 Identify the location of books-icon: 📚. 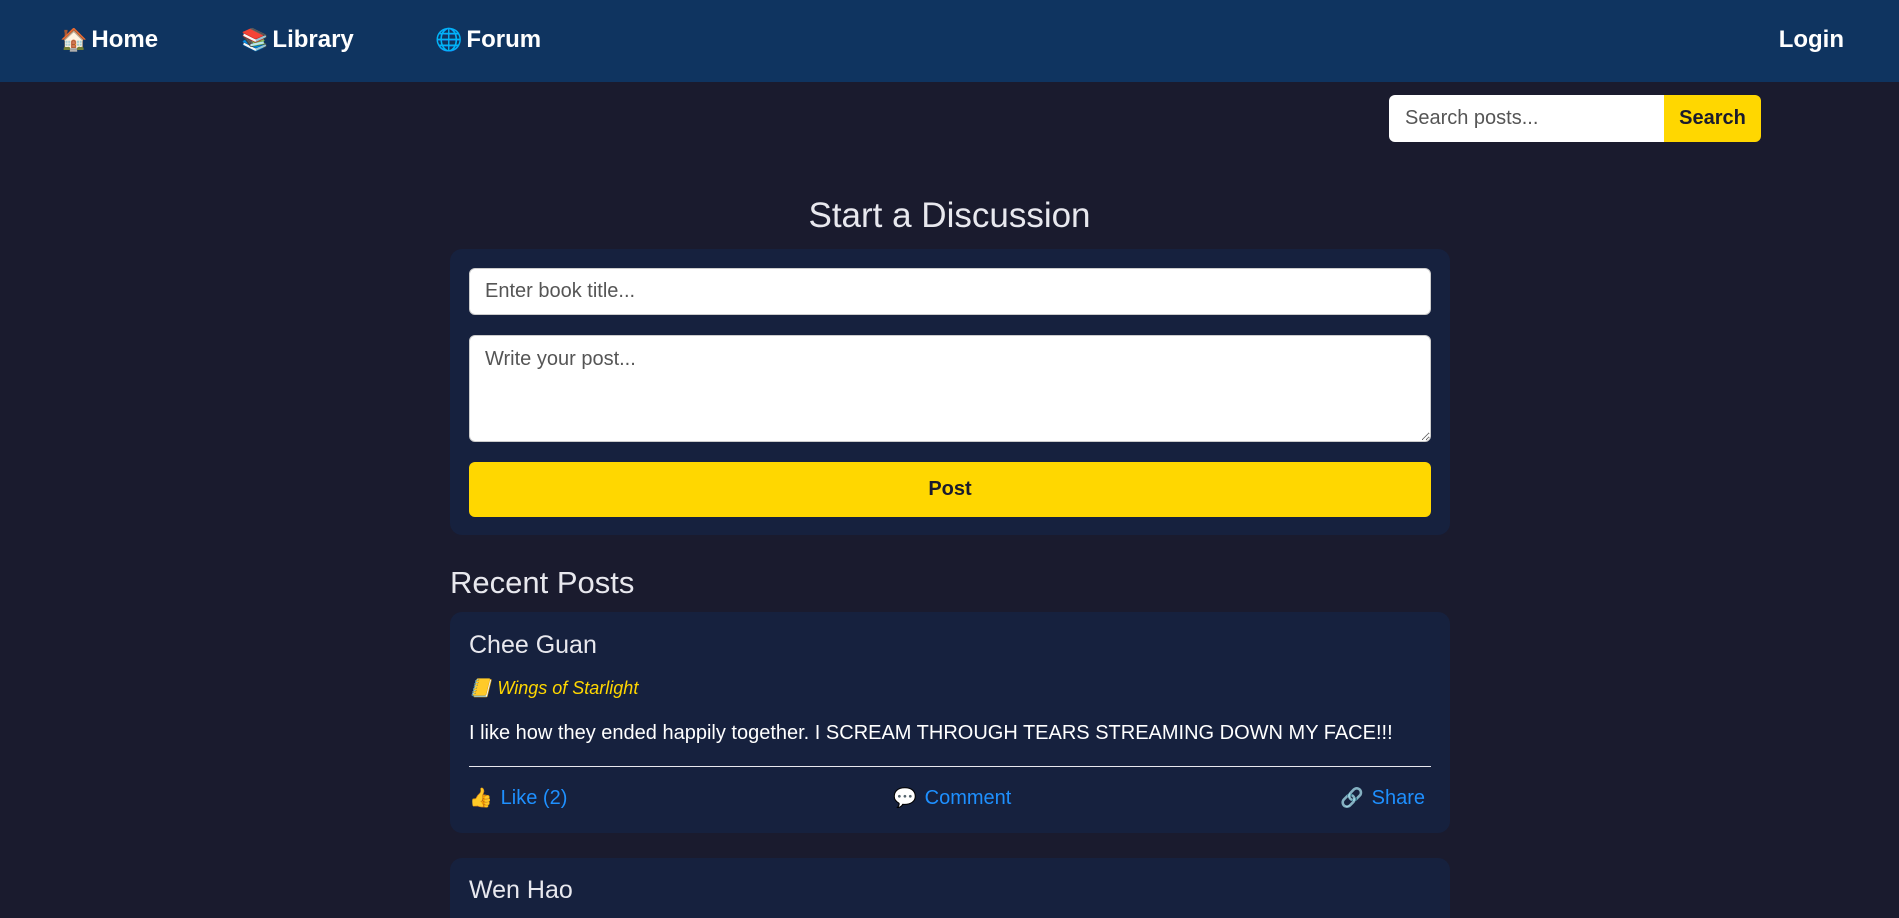
(255, 39).